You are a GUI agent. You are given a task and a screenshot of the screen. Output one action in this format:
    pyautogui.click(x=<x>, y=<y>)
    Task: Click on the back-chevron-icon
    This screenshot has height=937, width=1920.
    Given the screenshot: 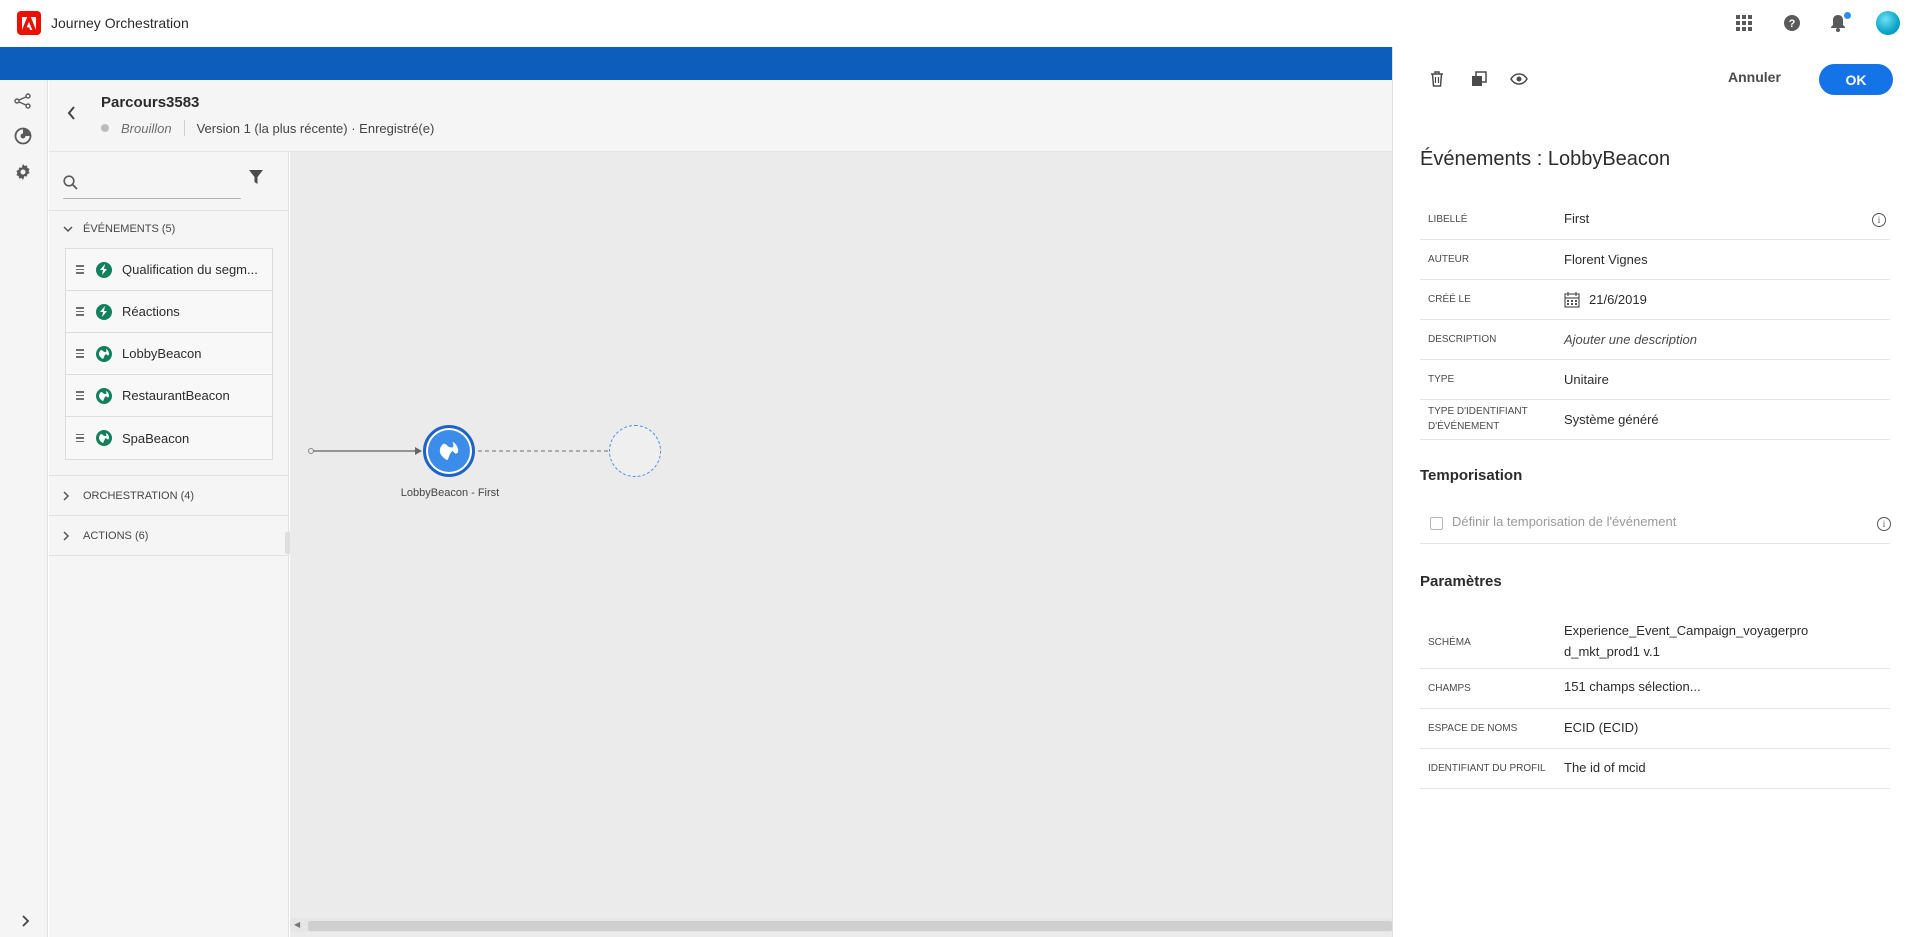 What is the action you would take?
    pyautogui.click(x=71, y=115)
    